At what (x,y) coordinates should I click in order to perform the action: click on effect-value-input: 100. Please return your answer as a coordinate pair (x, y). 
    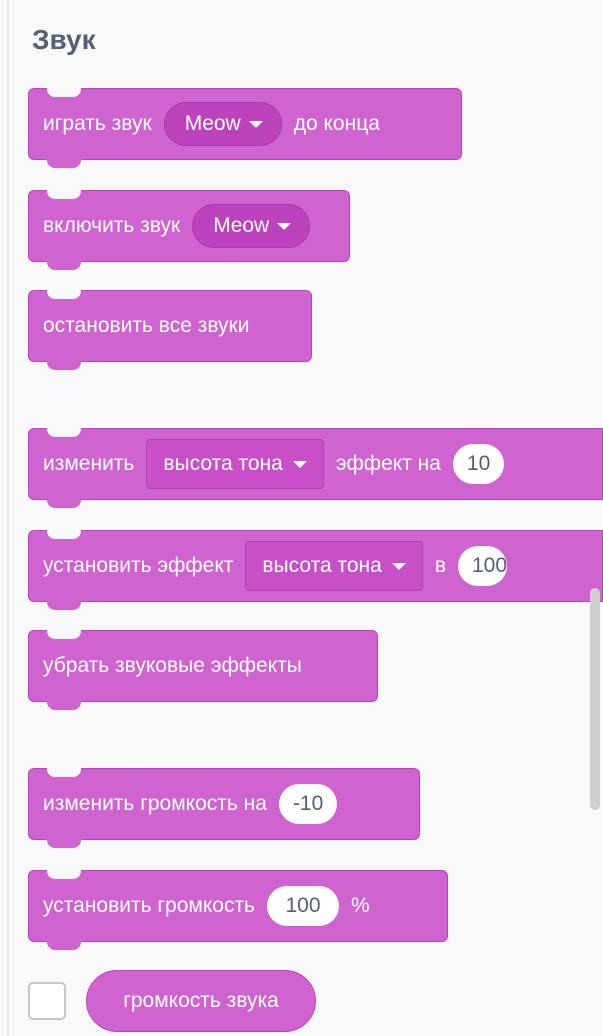
    Looking at the image, I should click on (482, 566).